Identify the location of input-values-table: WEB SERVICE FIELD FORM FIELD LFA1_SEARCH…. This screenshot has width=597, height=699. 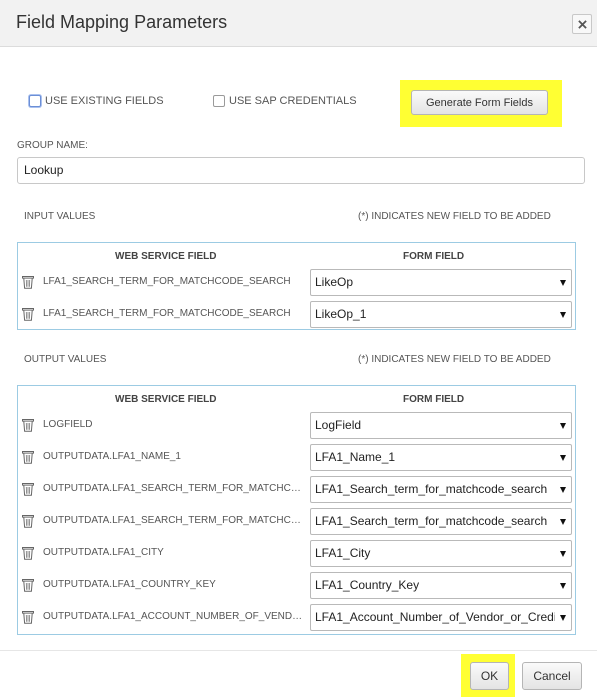
(296, 286).